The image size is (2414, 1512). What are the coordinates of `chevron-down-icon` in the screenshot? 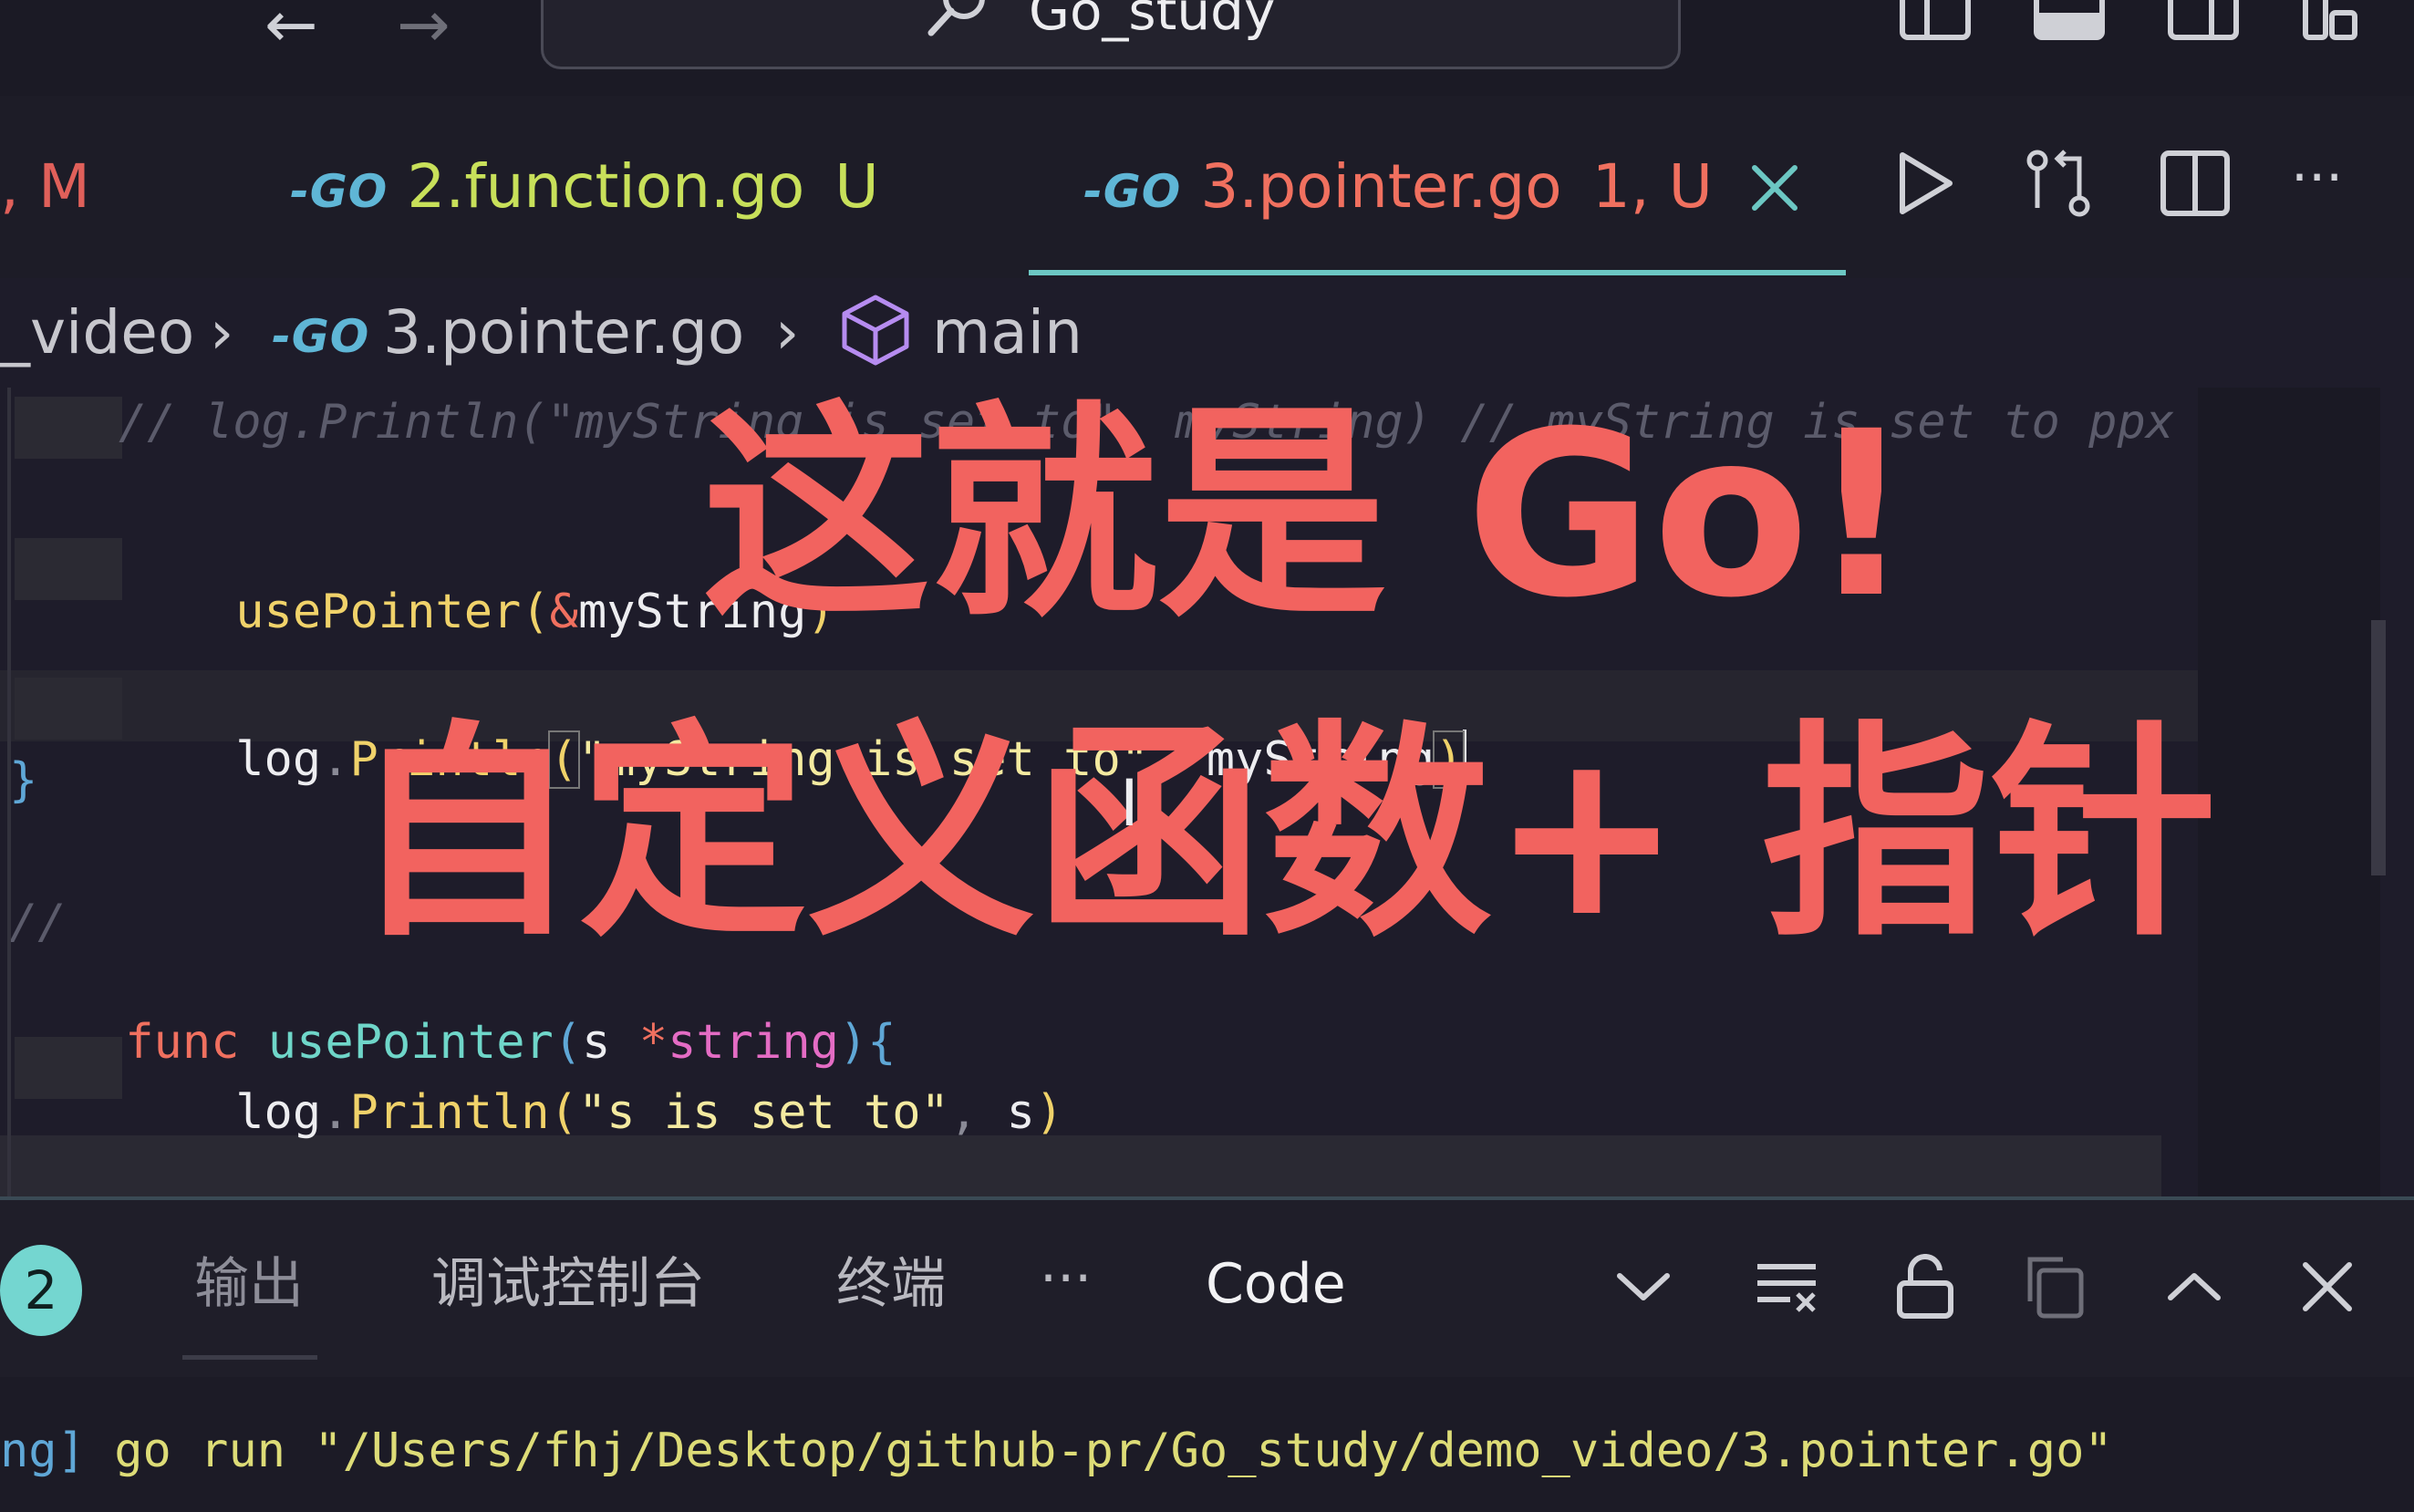 It's located at (1643, 1287).